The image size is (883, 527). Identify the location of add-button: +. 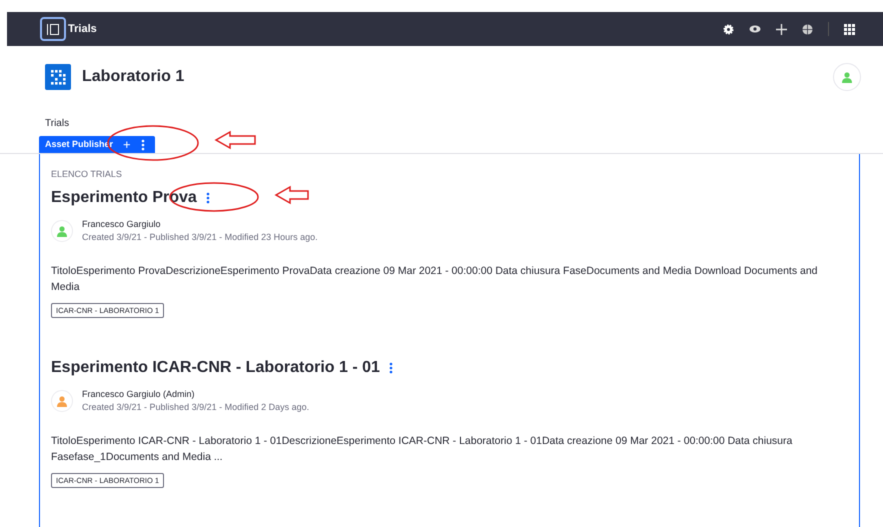
(127, 144).